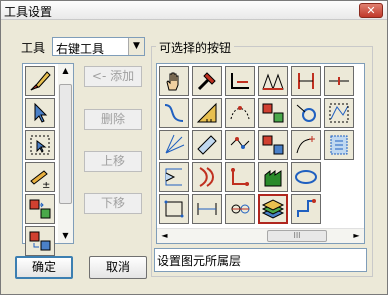  Describe the element at coordinates (240, 177) in the screenshot. I see `red-axis-icon` at that location.